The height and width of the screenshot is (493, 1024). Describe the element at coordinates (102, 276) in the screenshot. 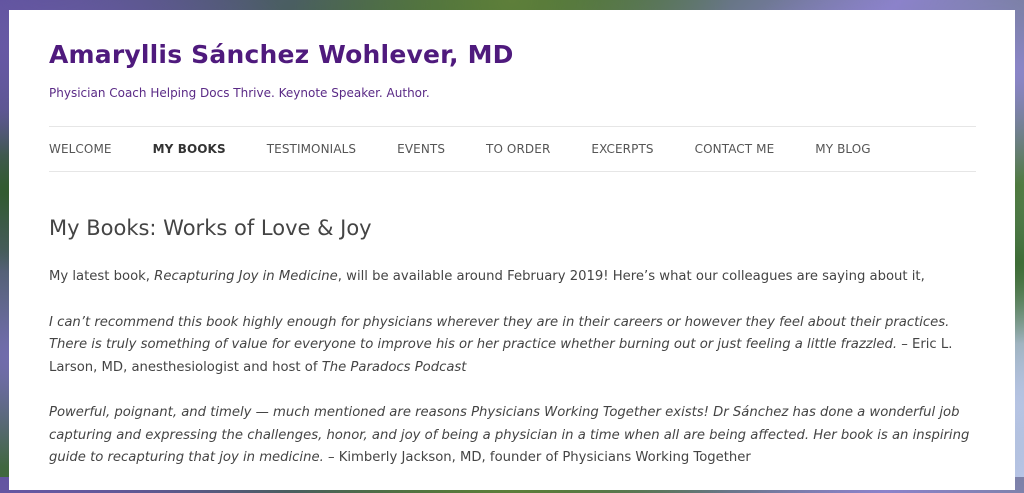

I see `intro-before: My latest book,` at that location.